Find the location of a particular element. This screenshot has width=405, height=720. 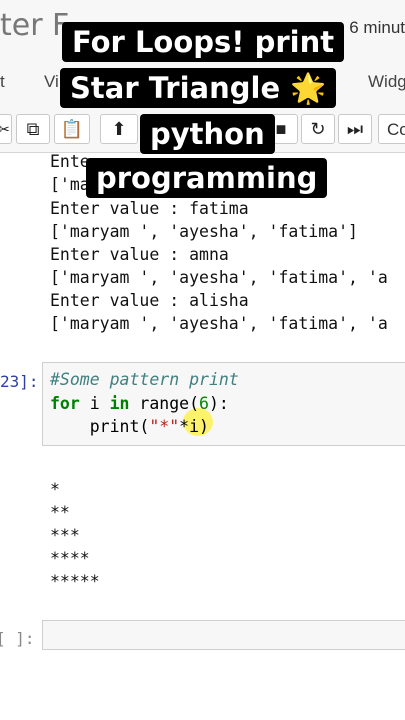

copy-button: ⧉ is located at coordinates (33, 129).